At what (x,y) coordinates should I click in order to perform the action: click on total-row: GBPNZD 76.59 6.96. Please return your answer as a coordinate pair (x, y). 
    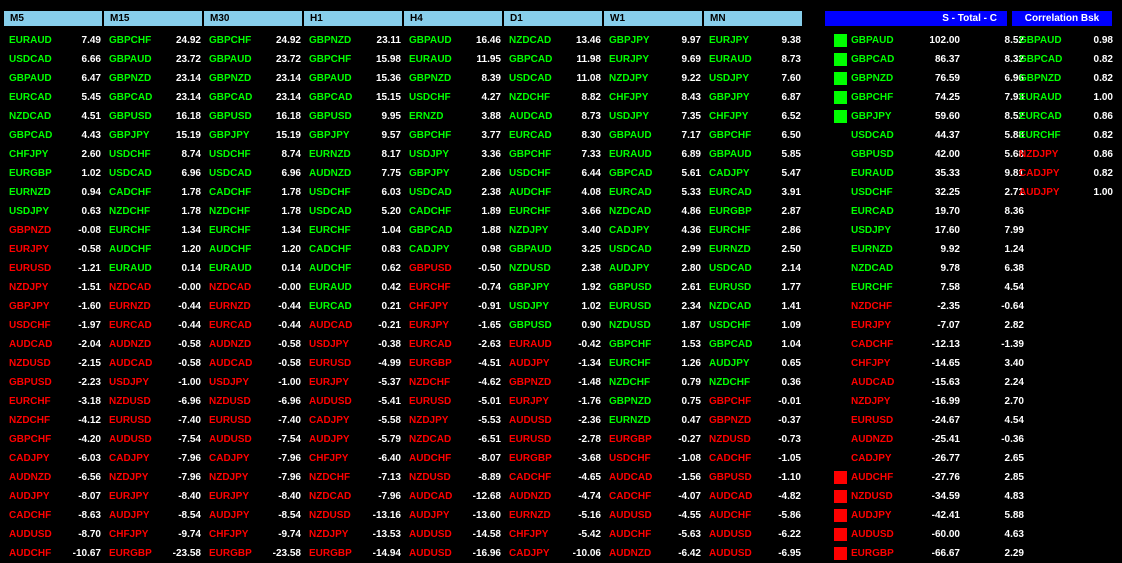
    Looking at the image, I should click on (929, 78).